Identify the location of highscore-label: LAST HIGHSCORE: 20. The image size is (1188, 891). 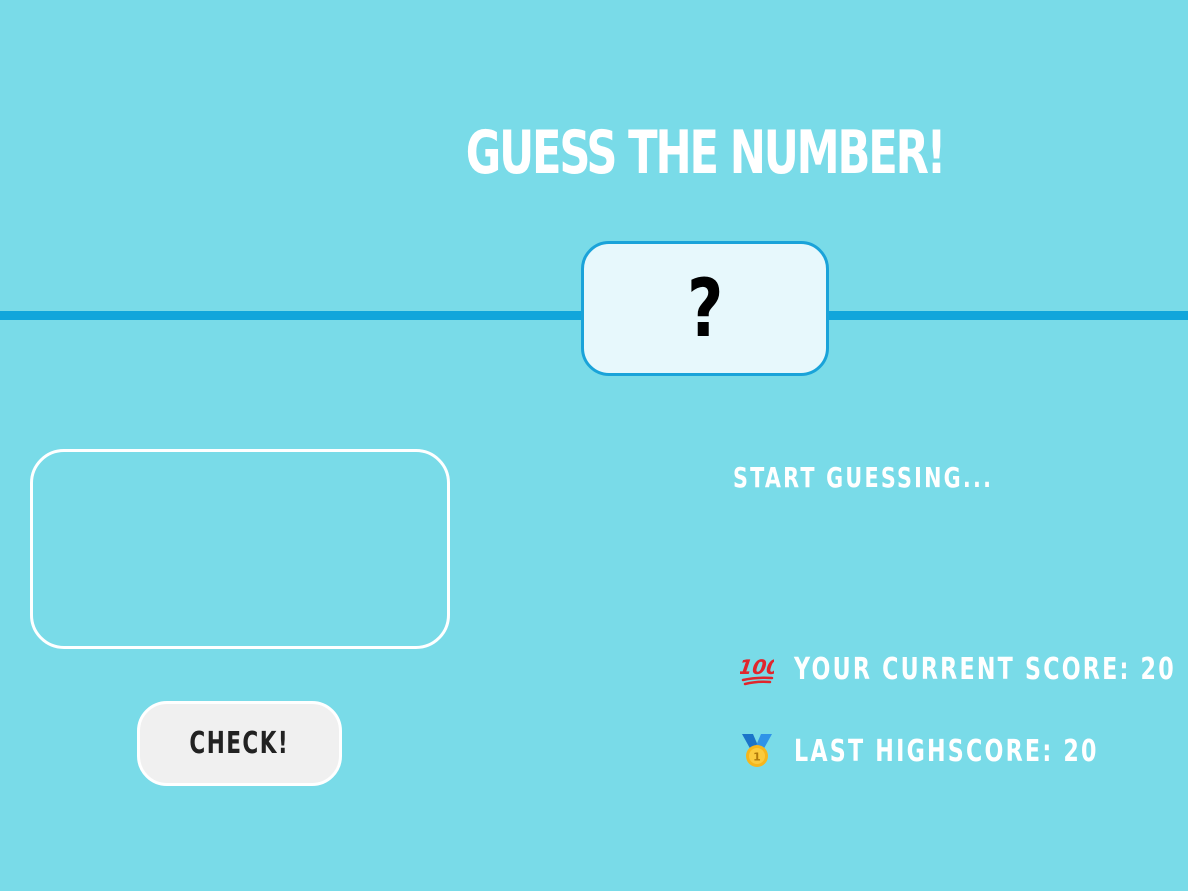
(946, 751).